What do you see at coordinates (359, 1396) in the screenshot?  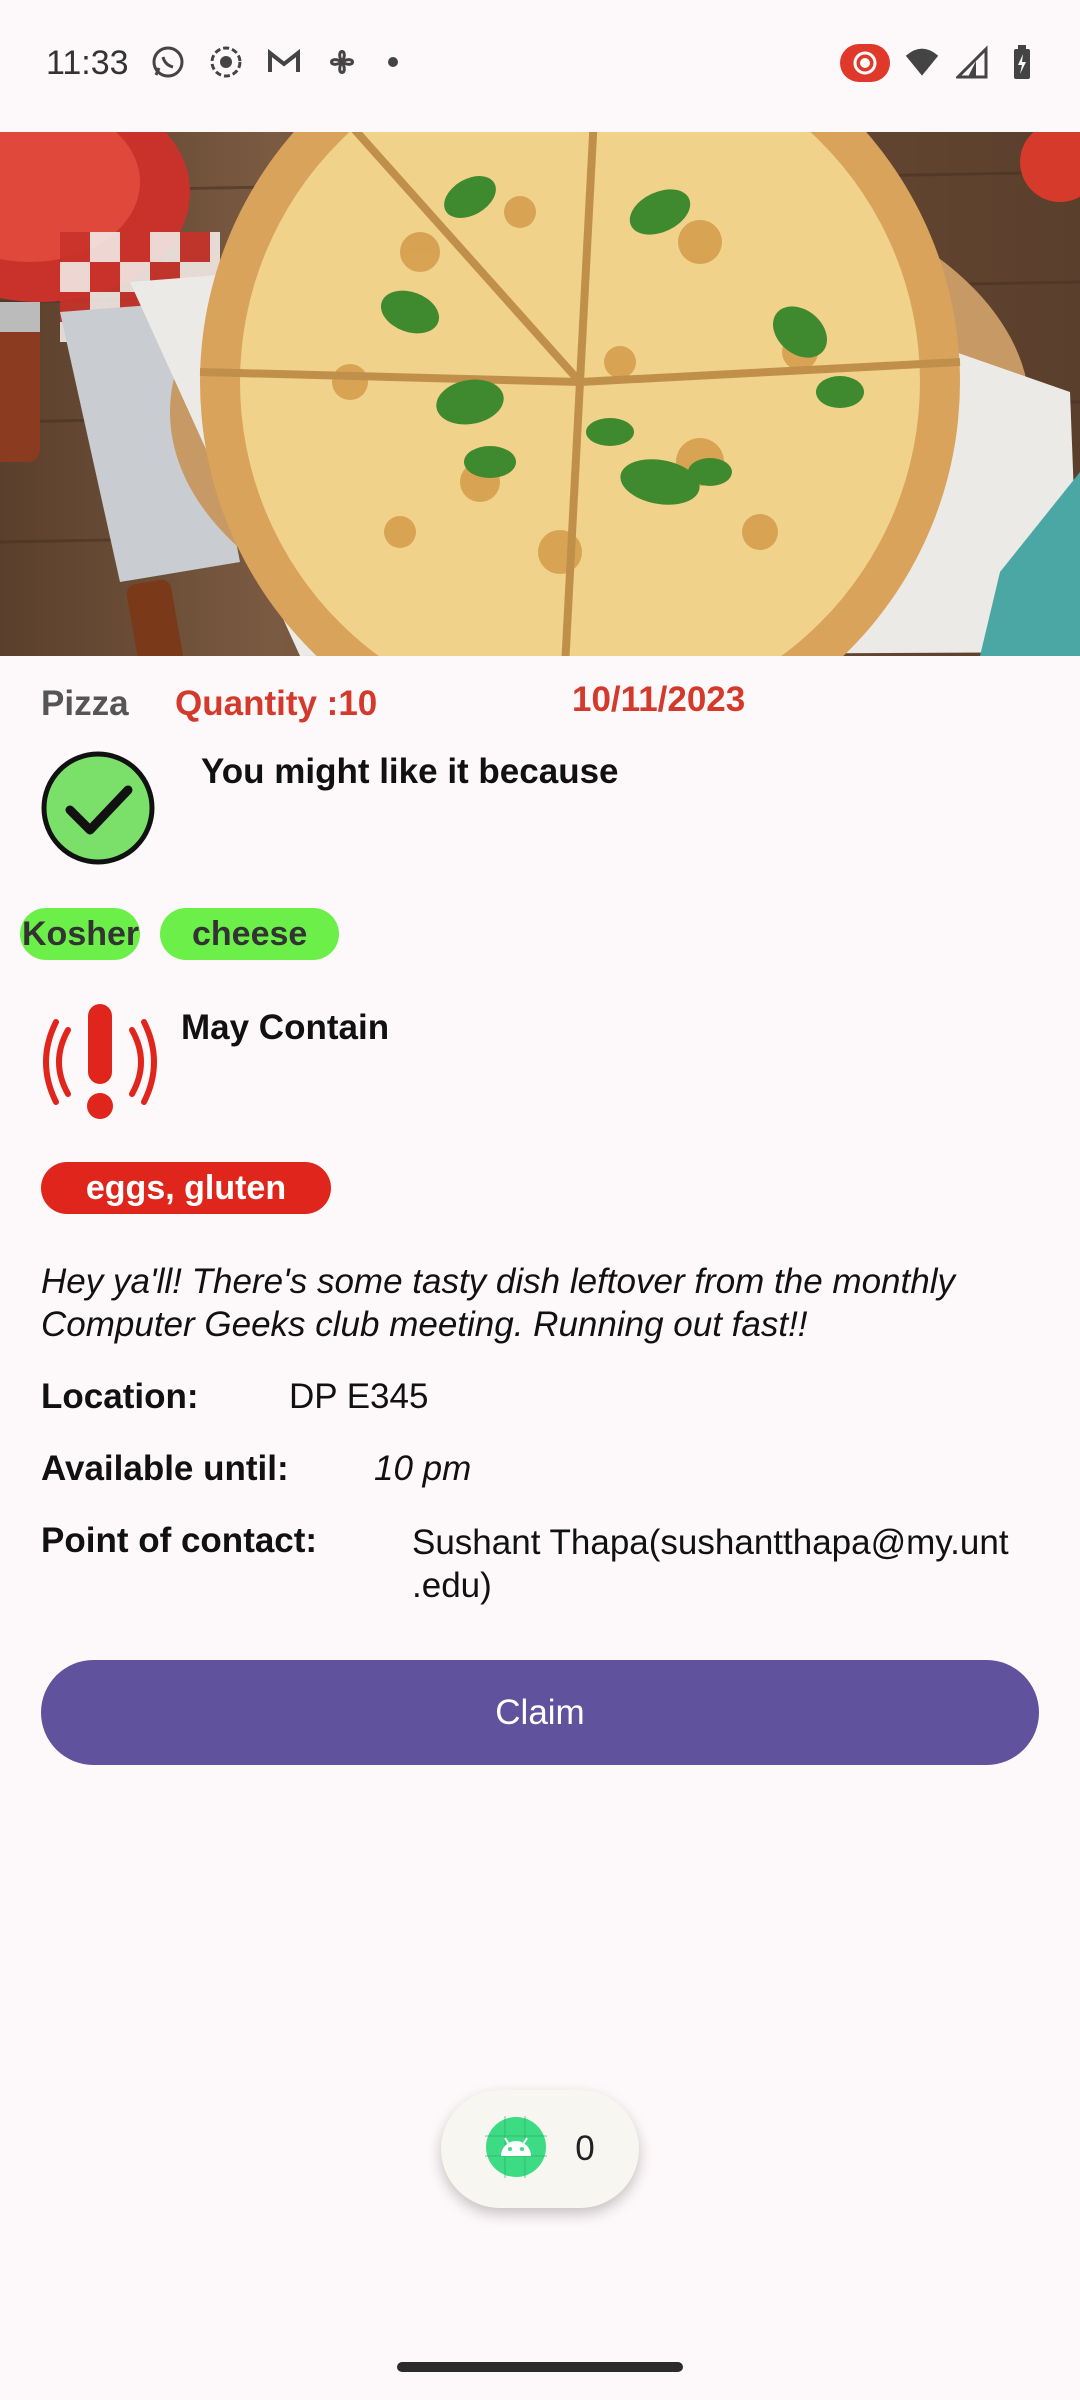 I see `location-value: DP E345` at bounding box center [359, 1396].